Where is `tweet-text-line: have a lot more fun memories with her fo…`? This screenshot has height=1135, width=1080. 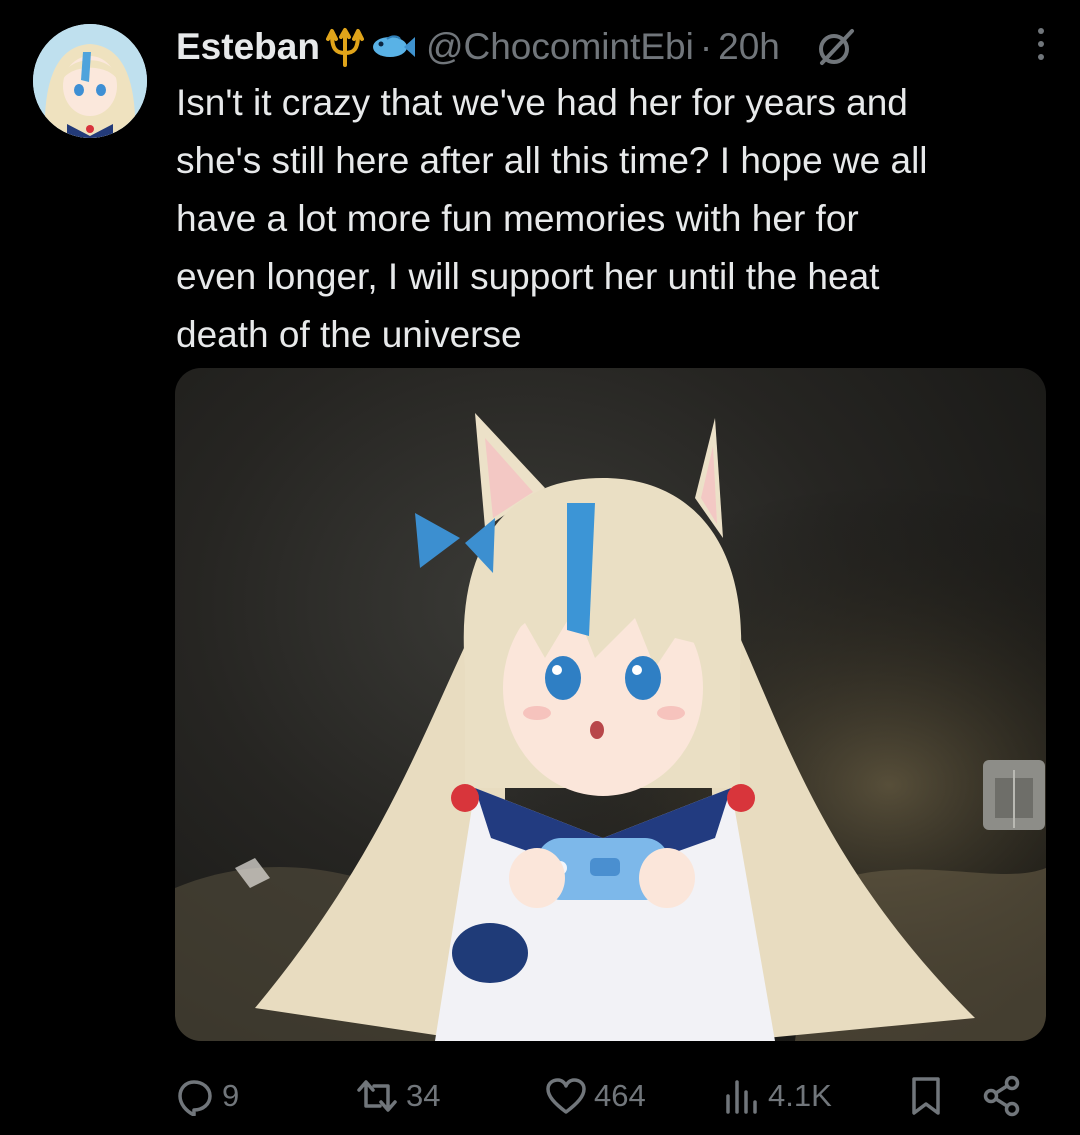 tweet-text-line: have a lot more fun memories with her fo… is located at coordinates (517, 218).